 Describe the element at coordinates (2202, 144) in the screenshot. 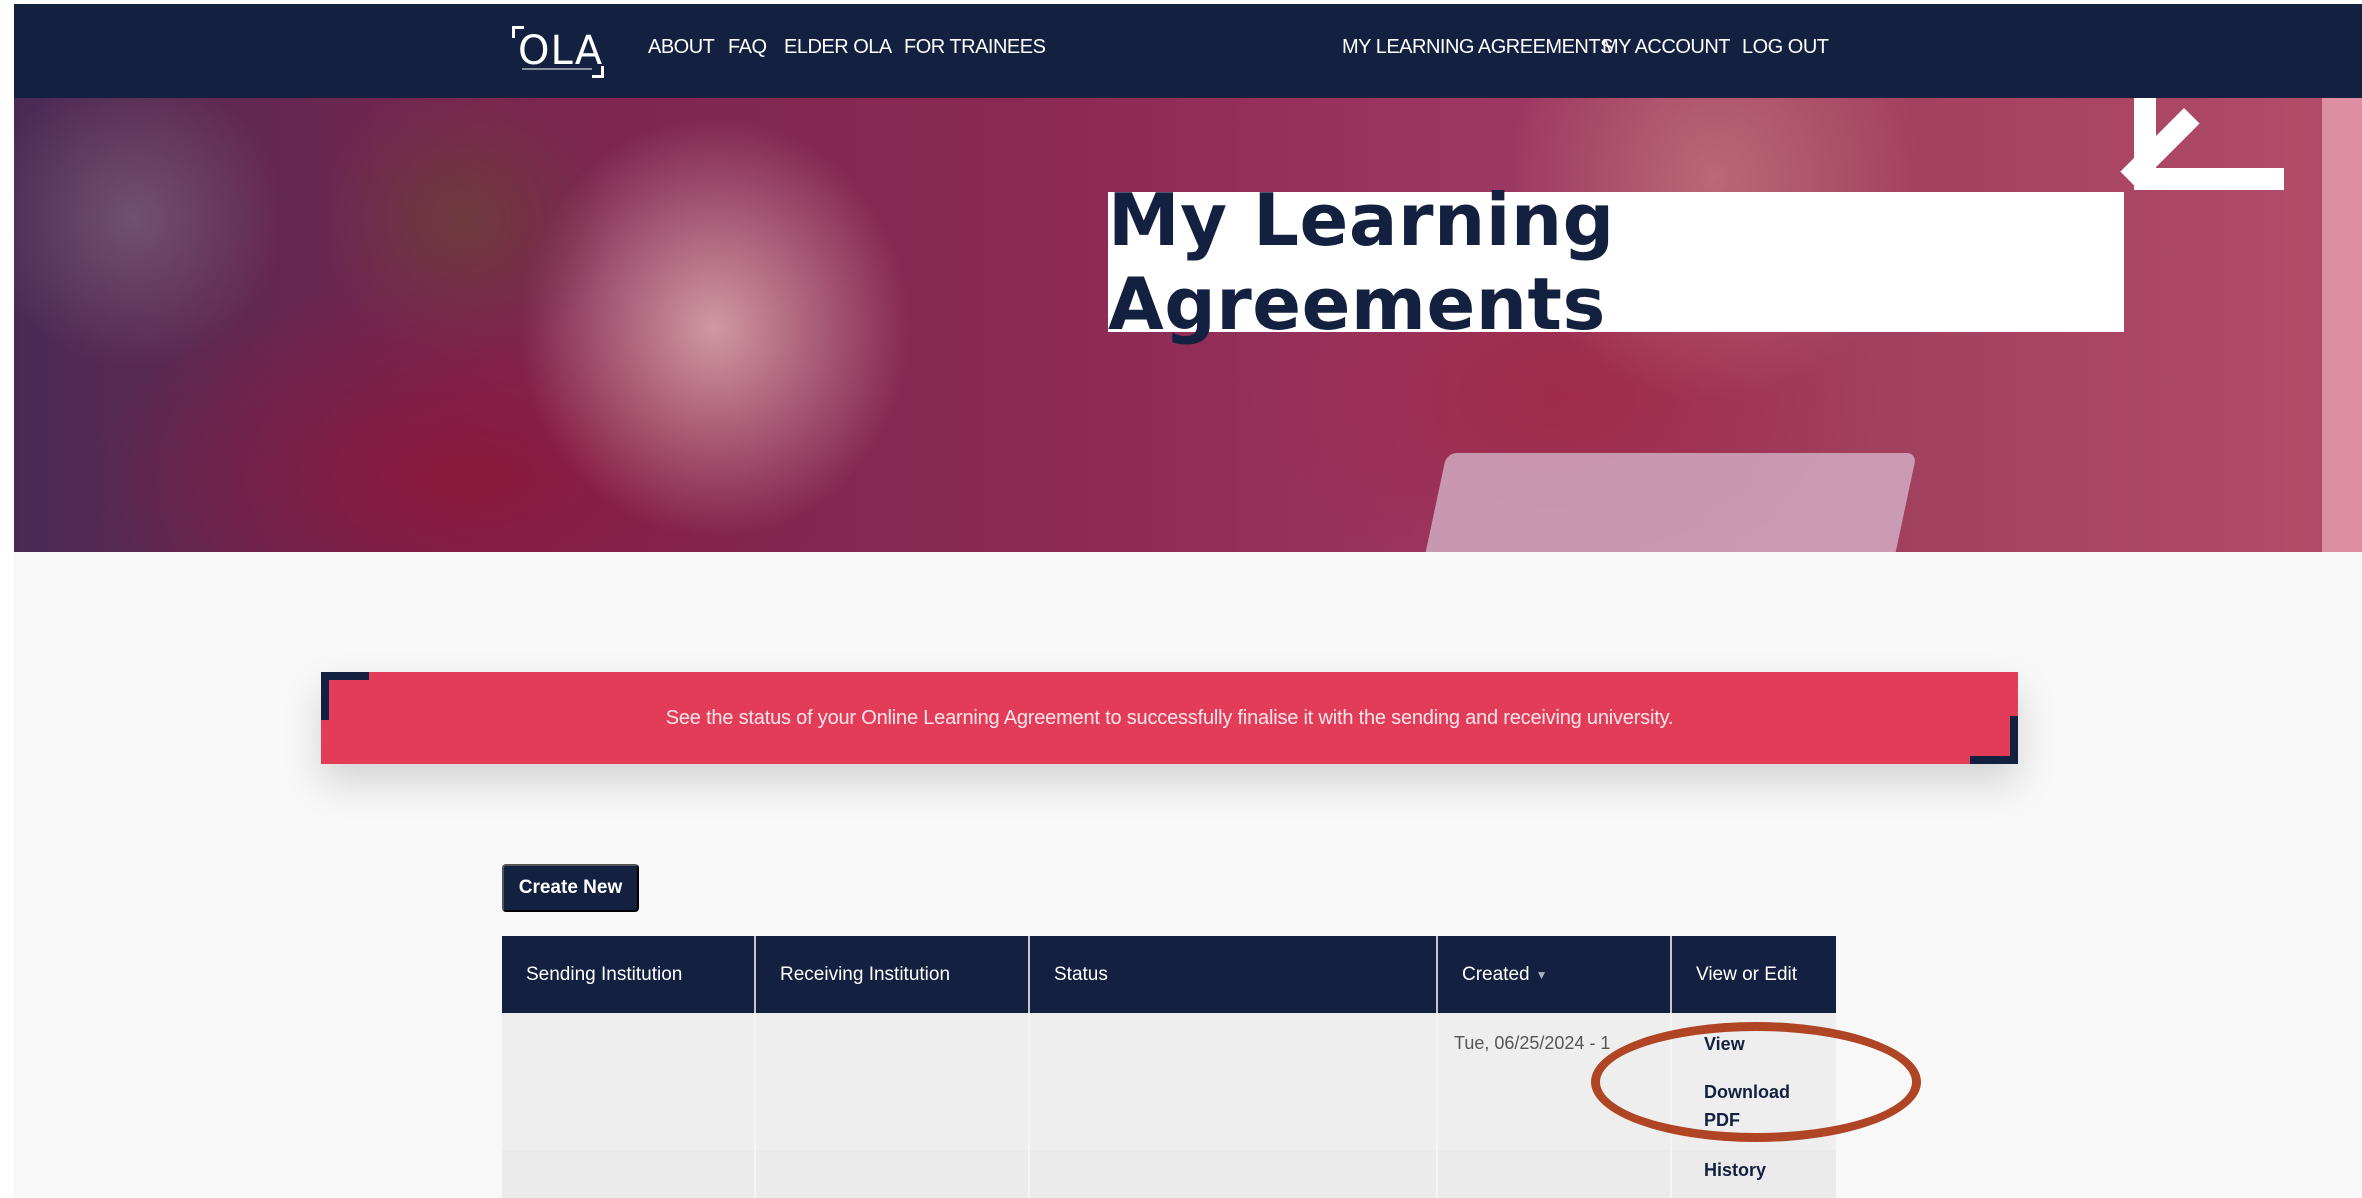

I see `arrow-down-left-icon` at that location.